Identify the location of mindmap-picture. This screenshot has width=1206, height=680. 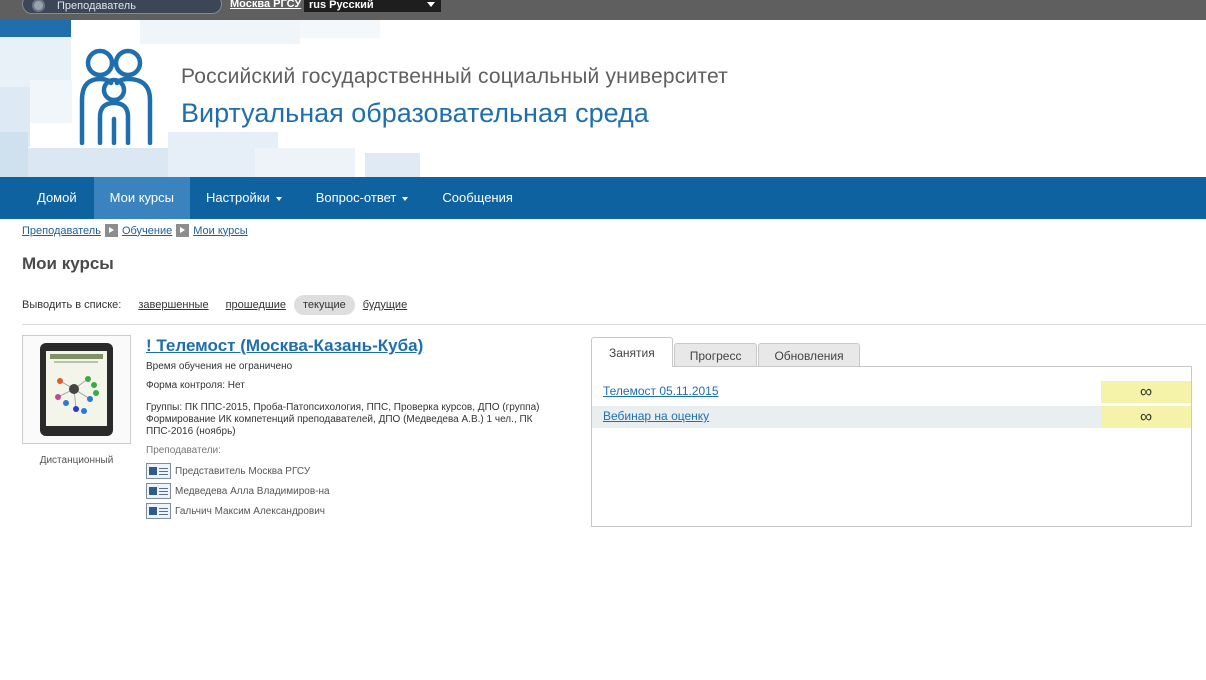
(76, 384).